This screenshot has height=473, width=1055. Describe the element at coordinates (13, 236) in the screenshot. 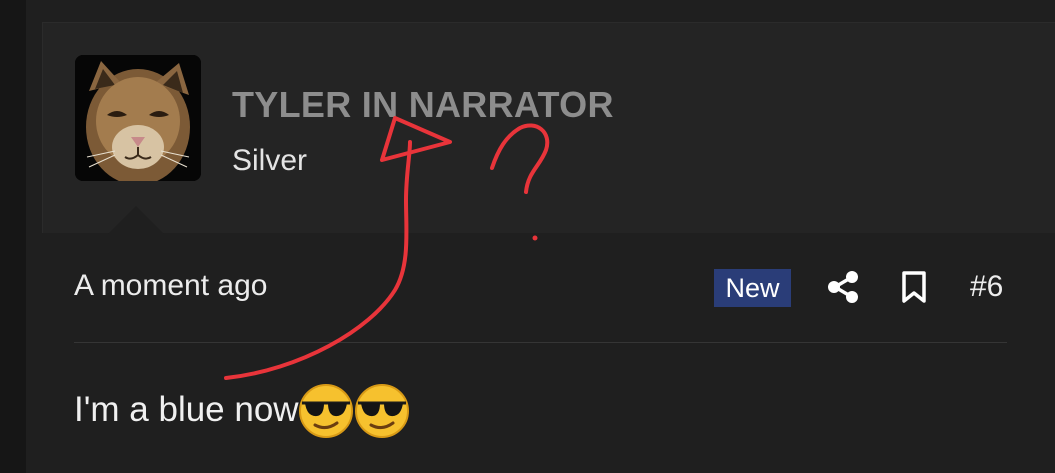

I see `left-rail` at that location.